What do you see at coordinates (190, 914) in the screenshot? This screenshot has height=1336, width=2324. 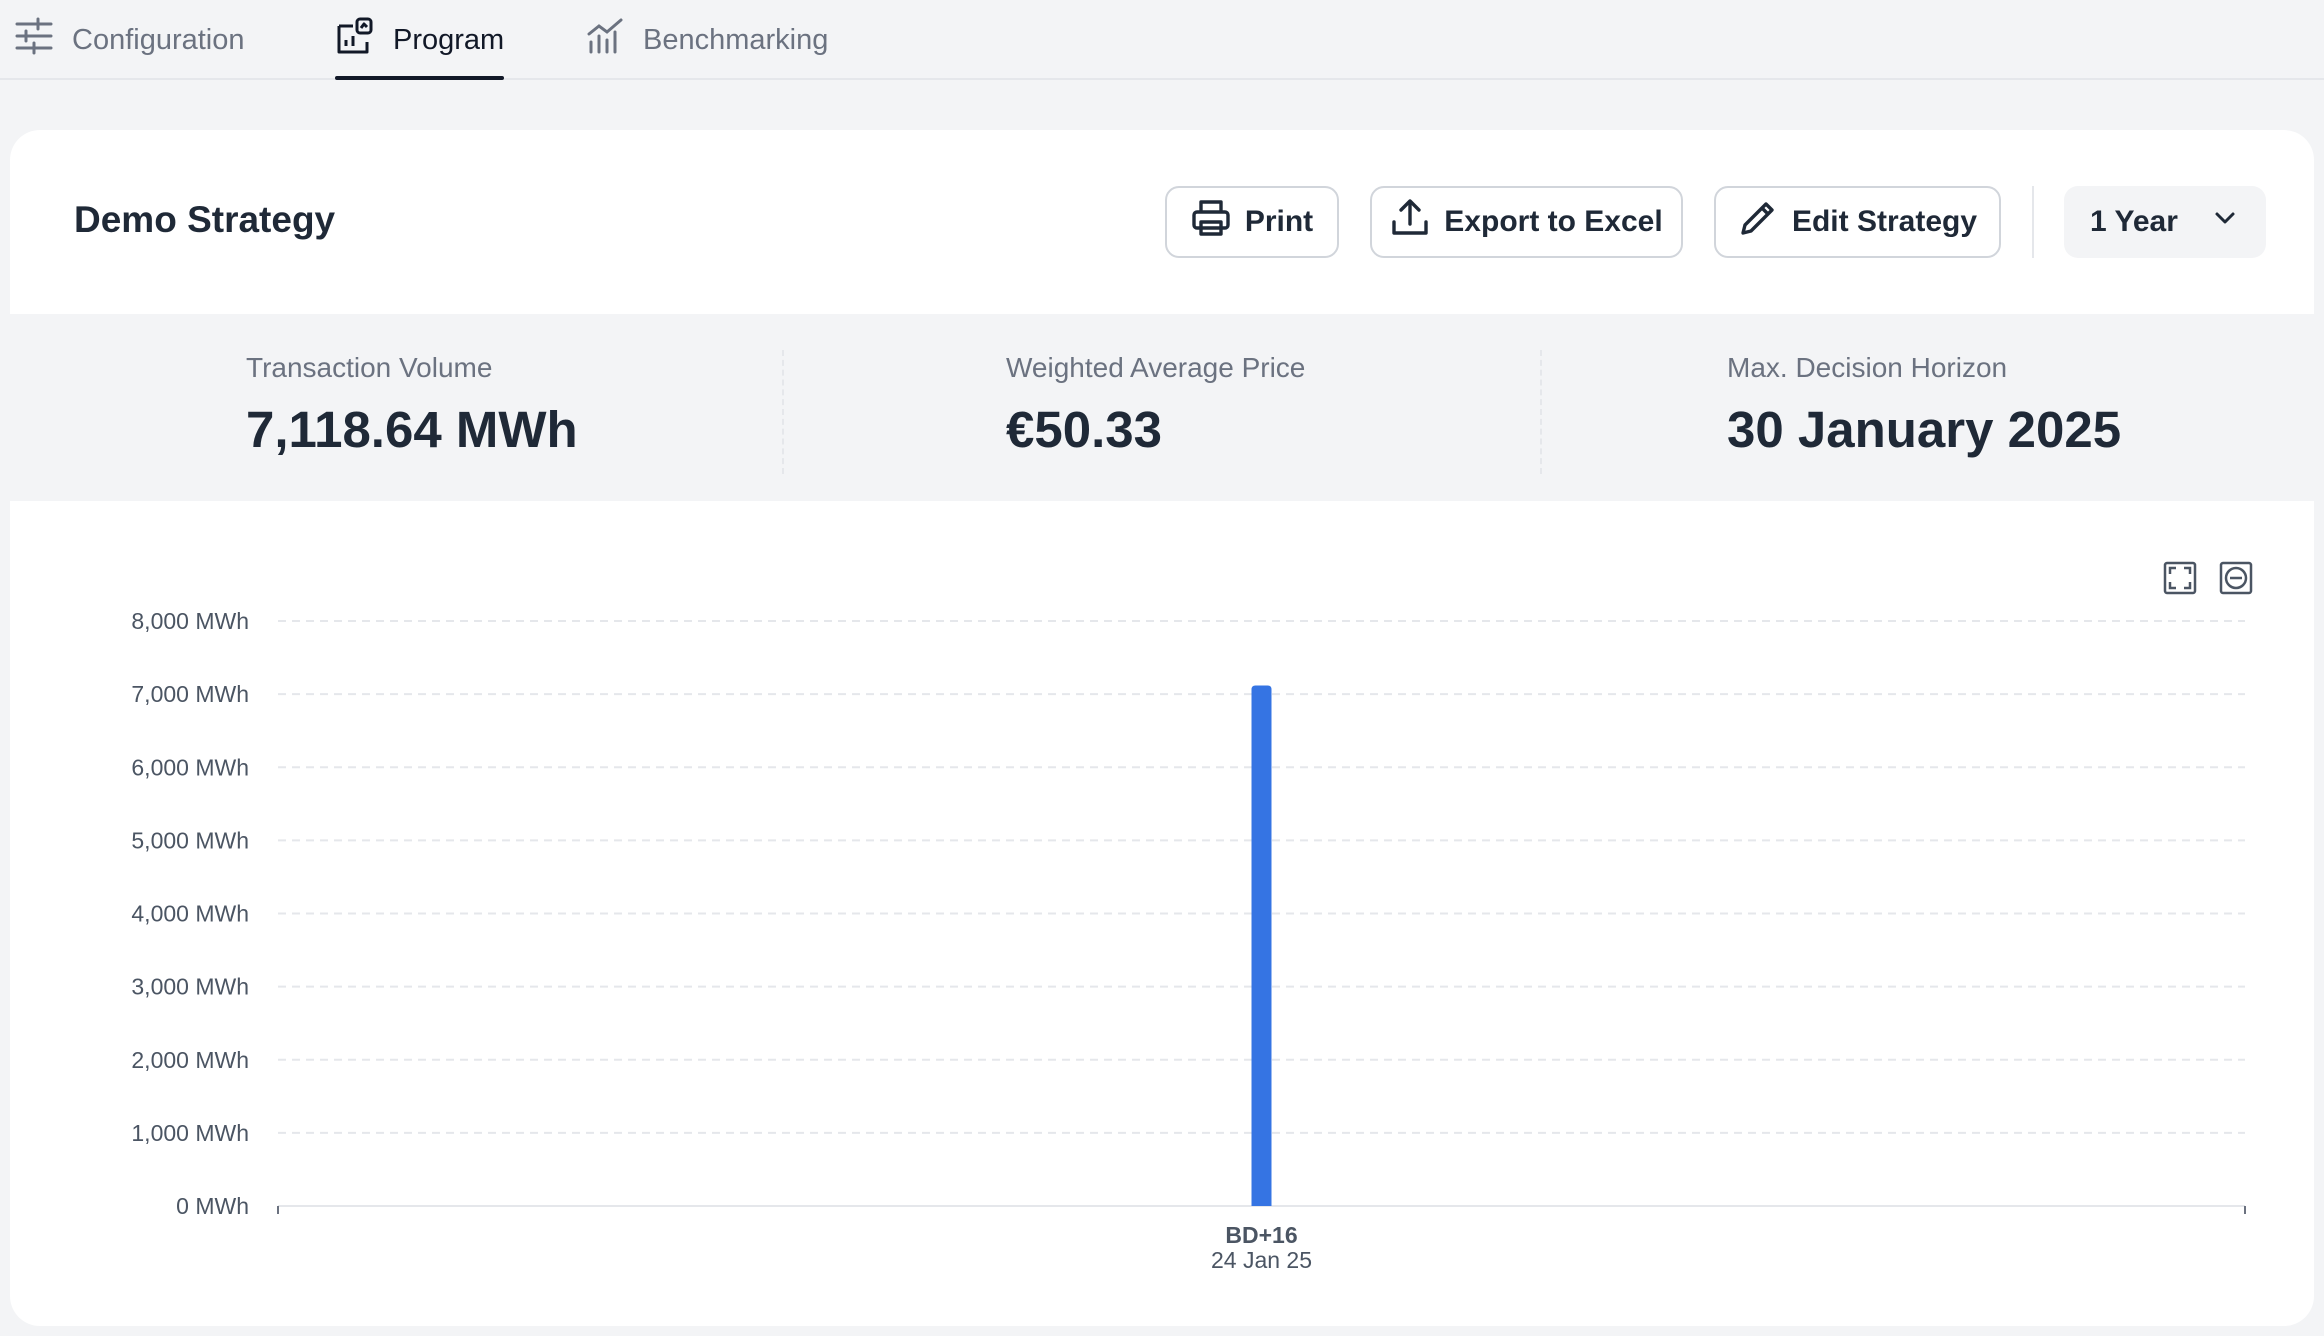 I see `y-tick-label: 4,000 MWh` at bounding box center [190, 914].